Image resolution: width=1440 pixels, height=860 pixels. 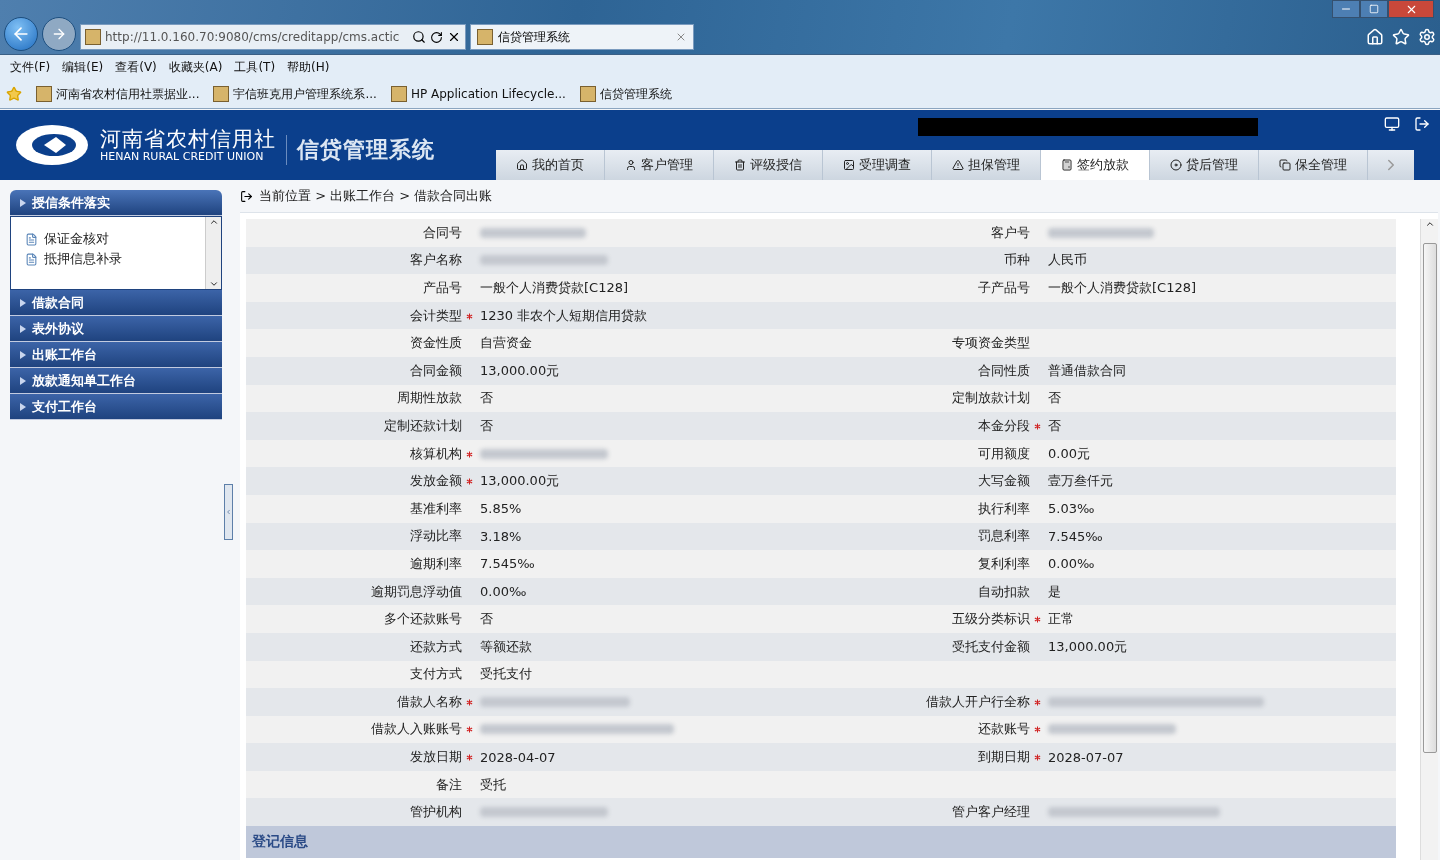 What do you see at coordinates (1411, 9) in the screenshot?
I see `close-button` at bounding box center [1411, 9].